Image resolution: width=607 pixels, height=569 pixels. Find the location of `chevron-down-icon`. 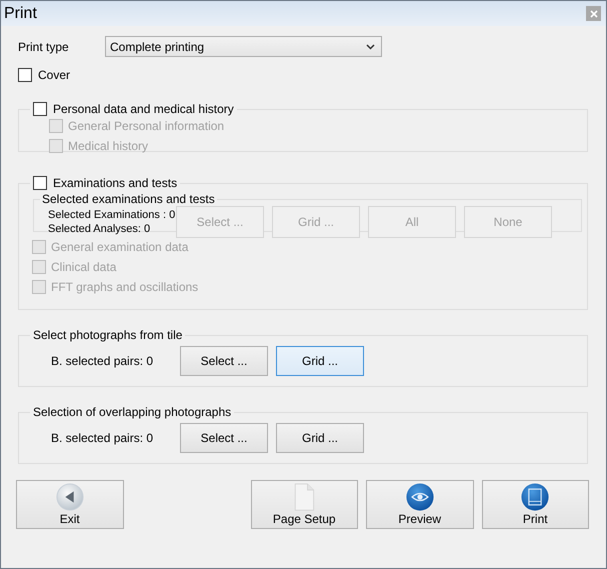

chevron-down-icon is located at coordinates (370, 47).